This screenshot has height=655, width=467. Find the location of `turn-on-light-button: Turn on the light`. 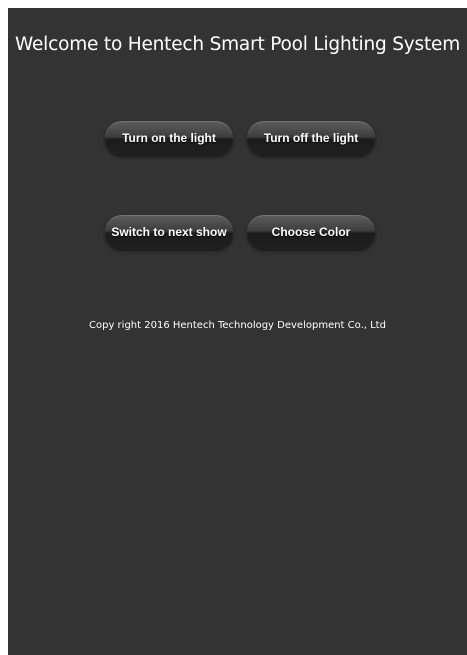

turn-on-light-button: Turn on the light is located at coordinates (169, 138).